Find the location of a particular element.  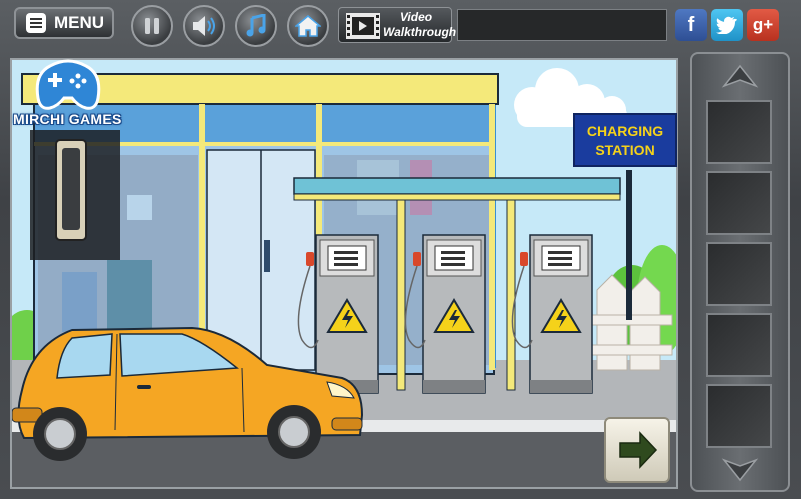

pause-icon is located at coordinates (152, 26).